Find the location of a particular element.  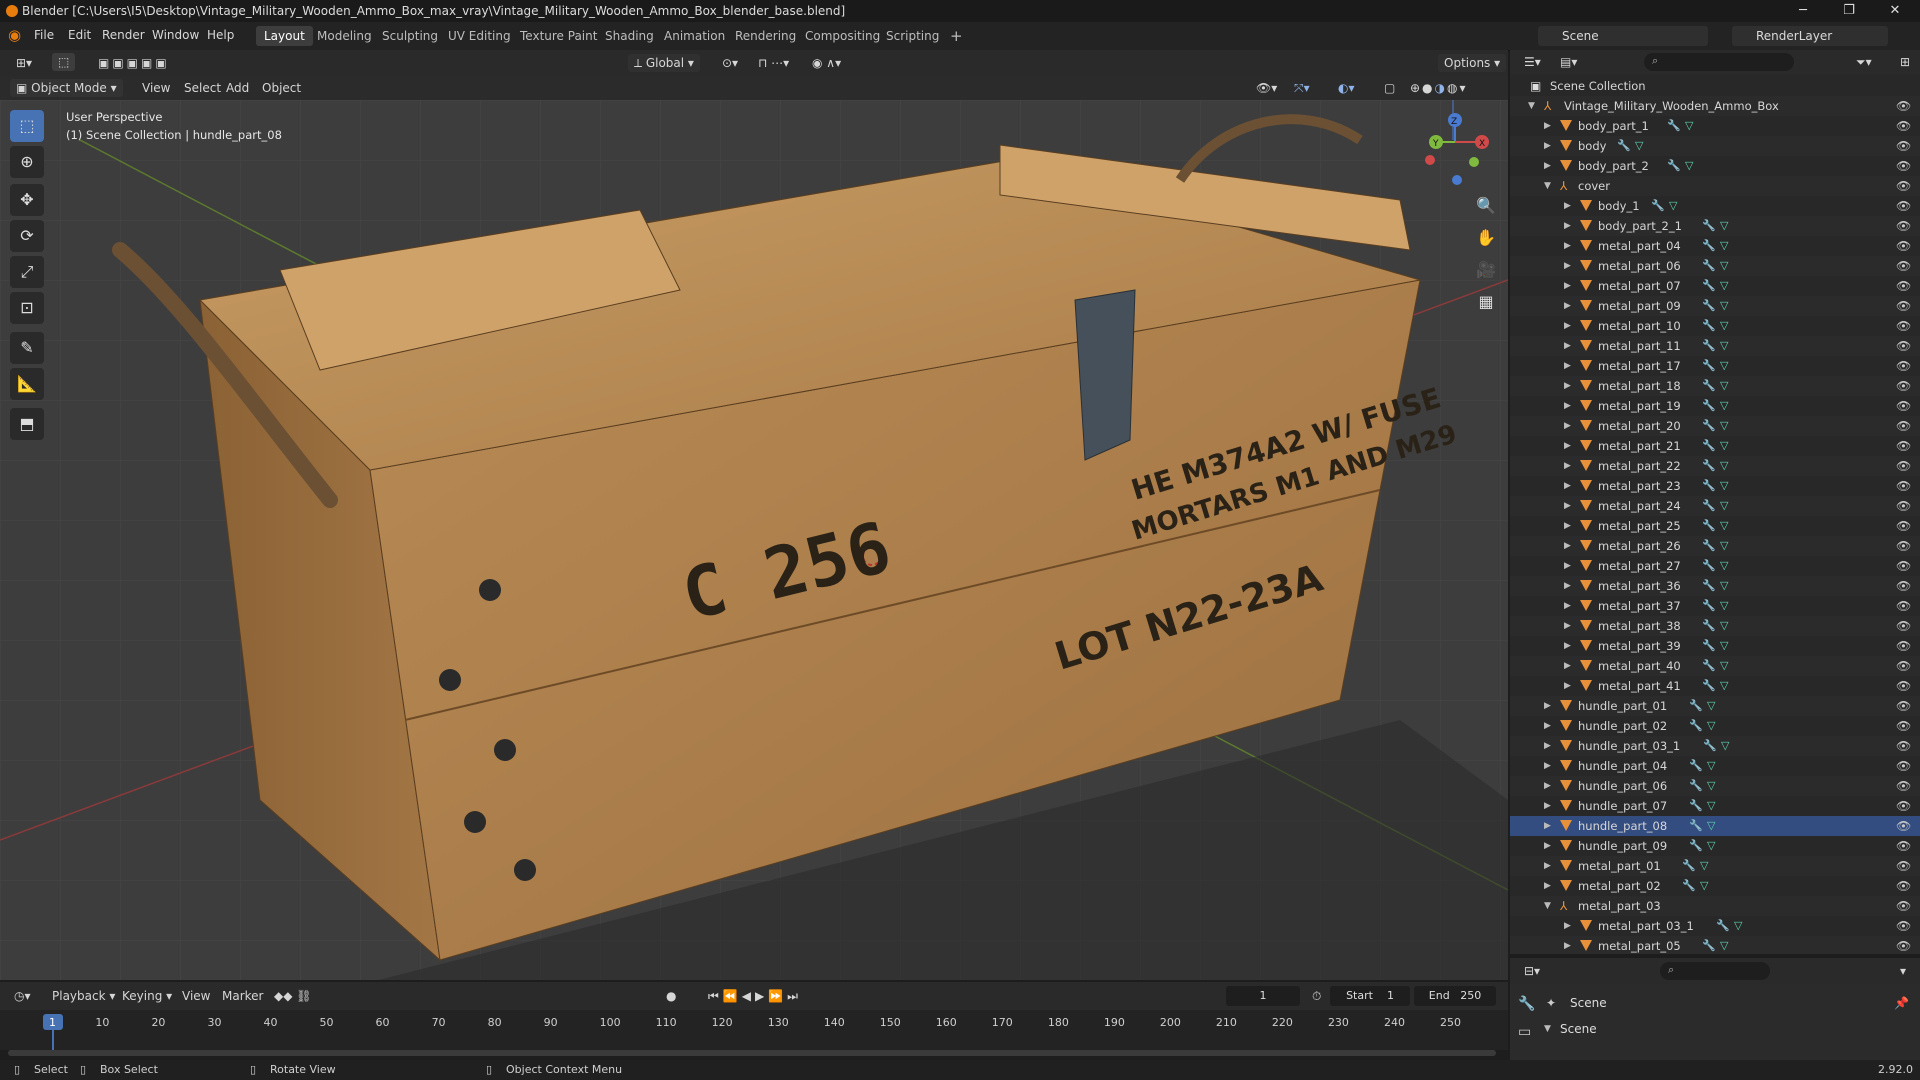

outliner-row: ▶ metal_part_22 🔧 ▽ 👁 is located at coordinates (1715, 466).